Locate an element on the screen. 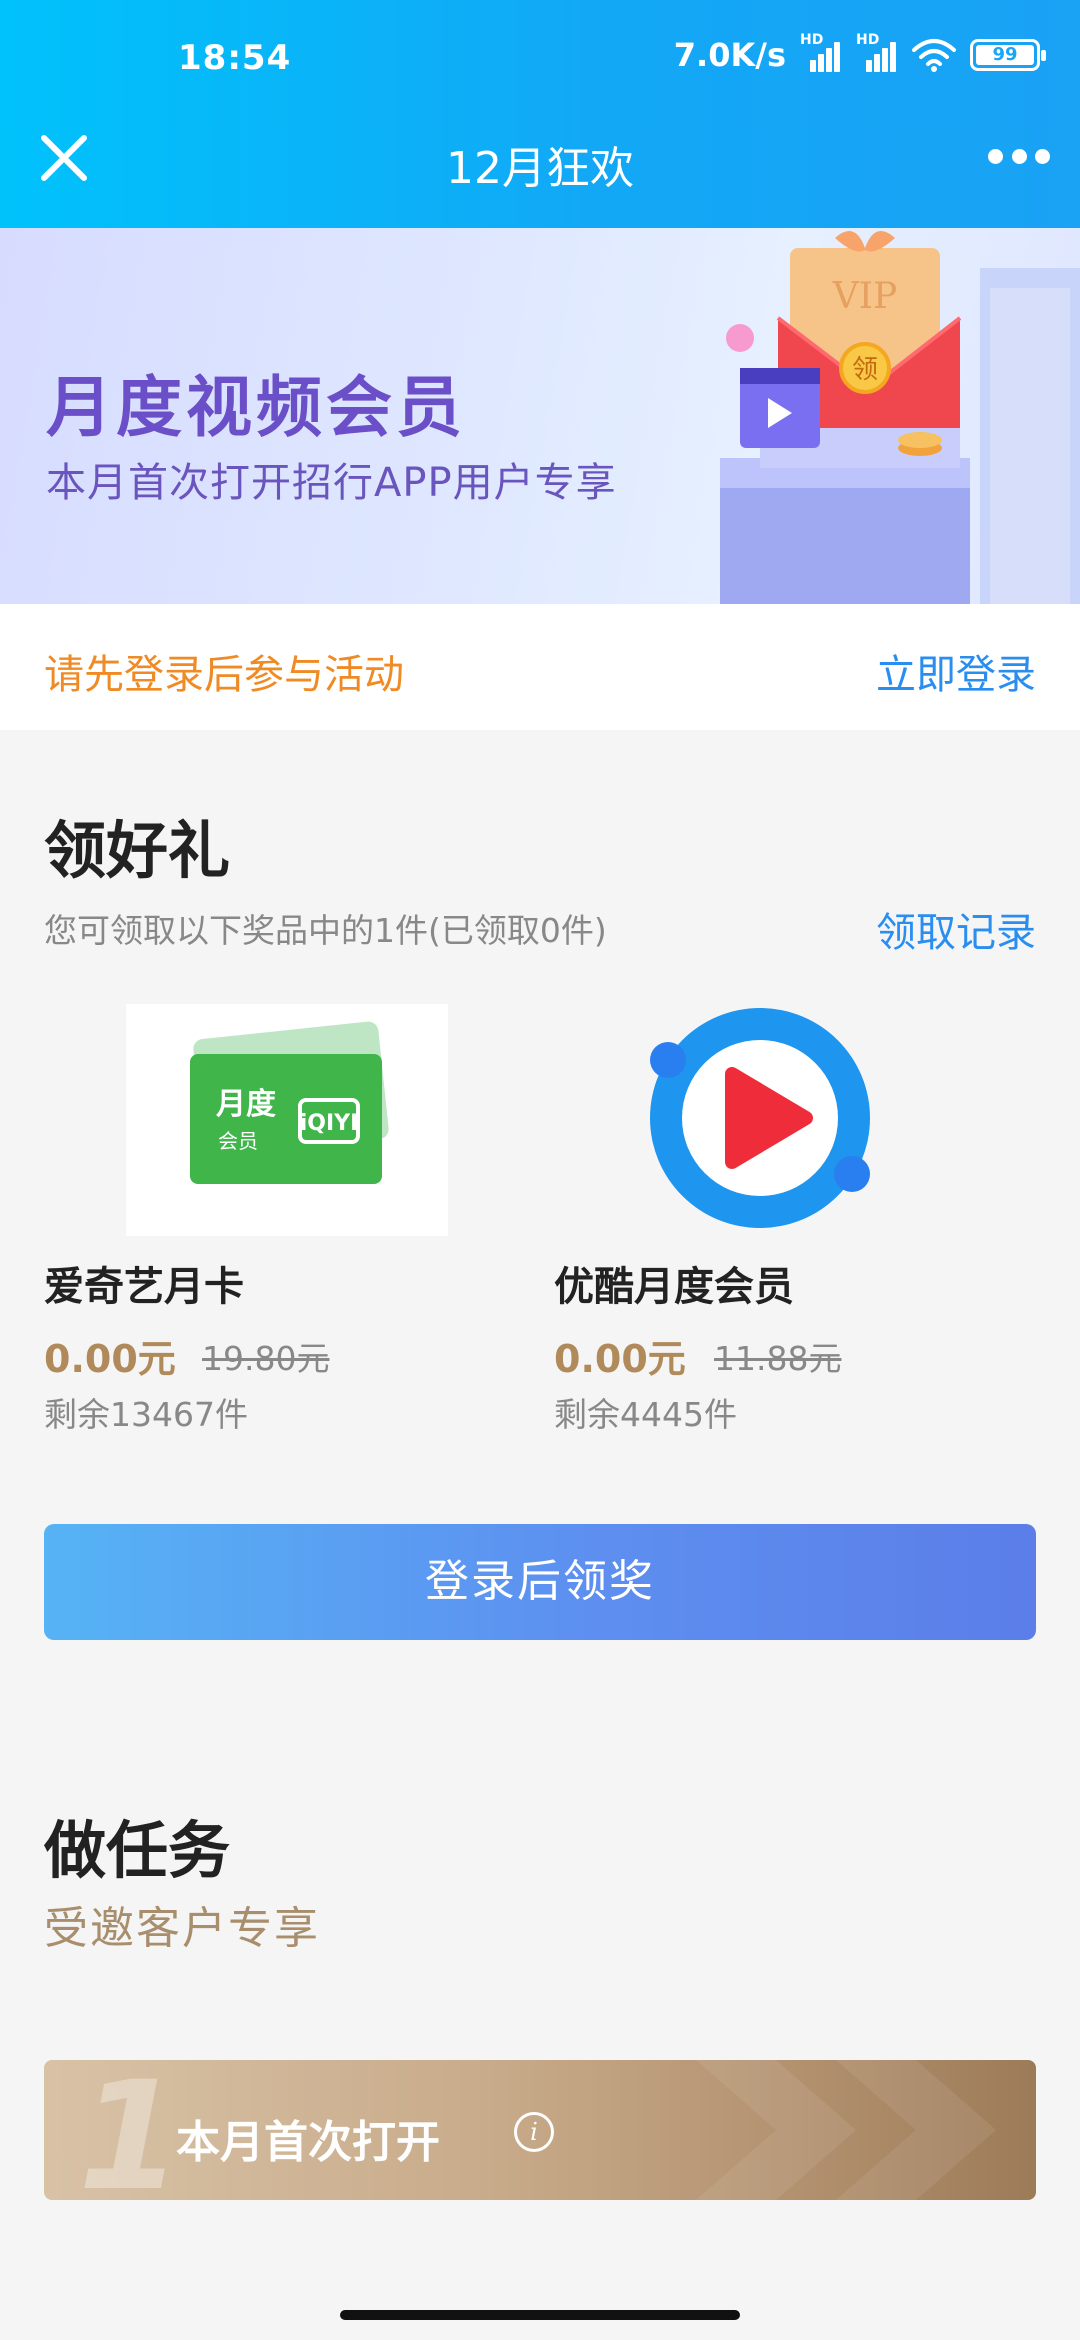 Image resolution: width=1080 pixels, height=2340 pixels. gifts-subtitle: 您可领取以下奖品中的1件(已领取0件) is located at coordinates (325, 930).